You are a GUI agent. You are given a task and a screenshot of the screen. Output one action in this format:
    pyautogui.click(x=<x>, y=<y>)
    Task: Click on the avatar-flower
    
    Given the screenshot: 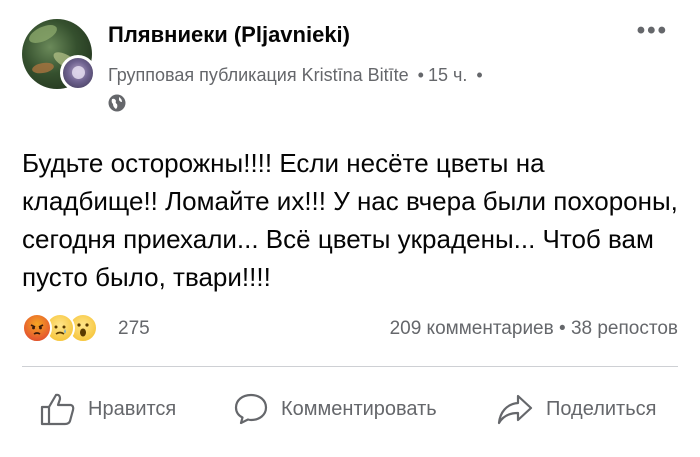 What is the action you would take?
    pyautogui.click(x=78, y=72)
    